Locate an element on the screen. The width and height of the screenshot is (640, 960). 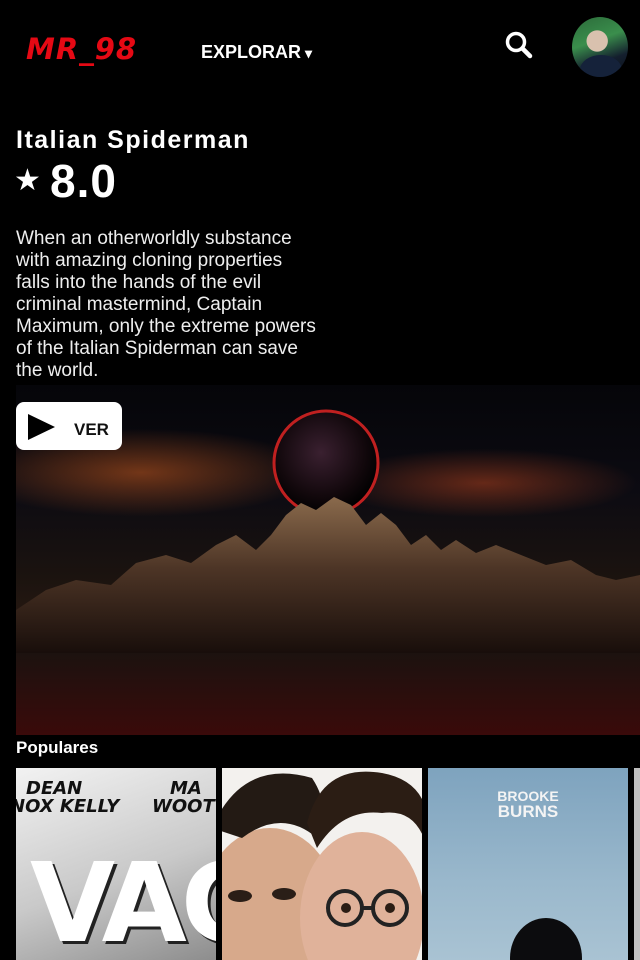
poster-credit-line: BURNS is located at coordinates (528, 811).